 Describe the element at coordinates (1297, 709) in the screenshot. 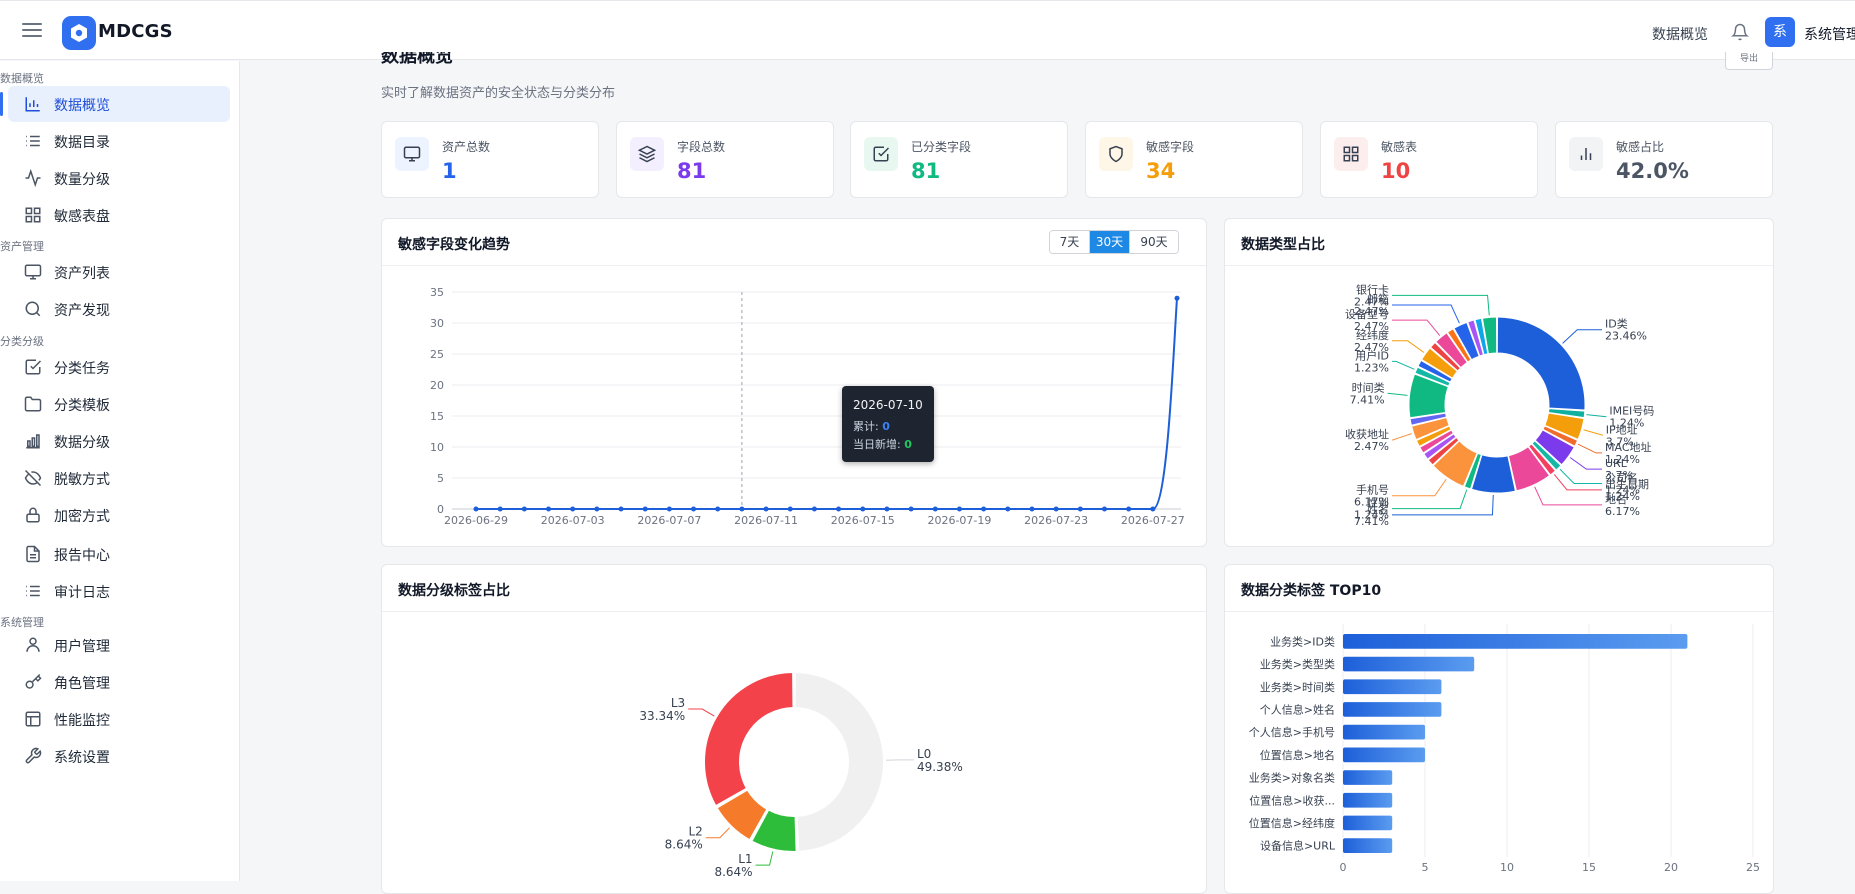

I see `y-tick-label: 个人信息>姓名` at that location.